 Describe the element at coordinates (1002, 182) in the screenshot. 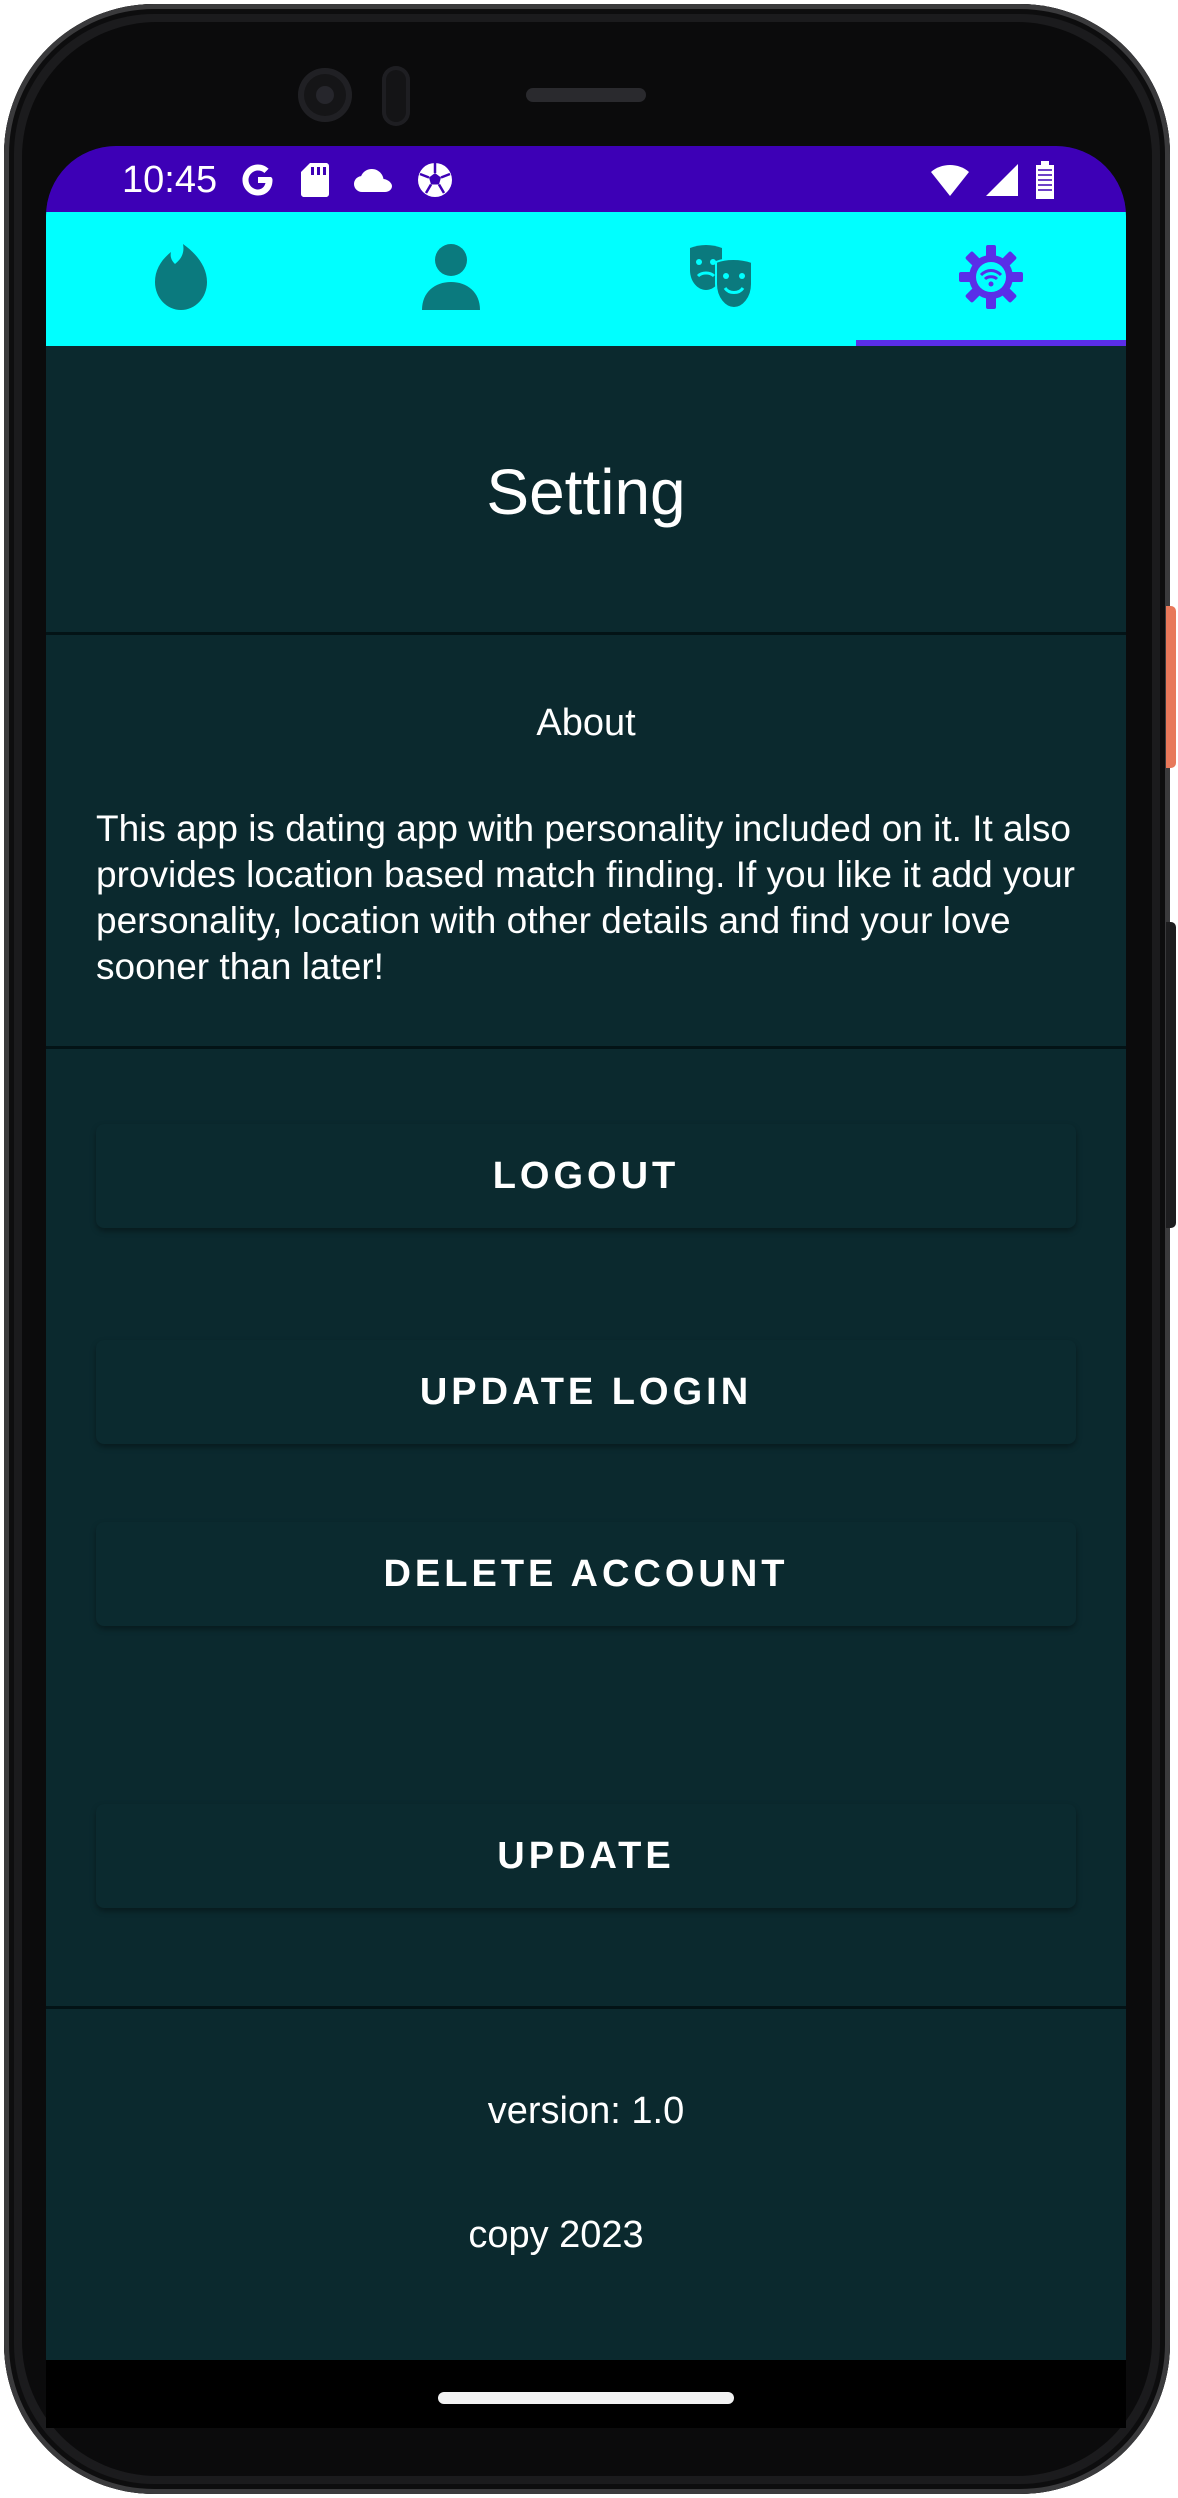

I see `cell-signal-icon` at that location.